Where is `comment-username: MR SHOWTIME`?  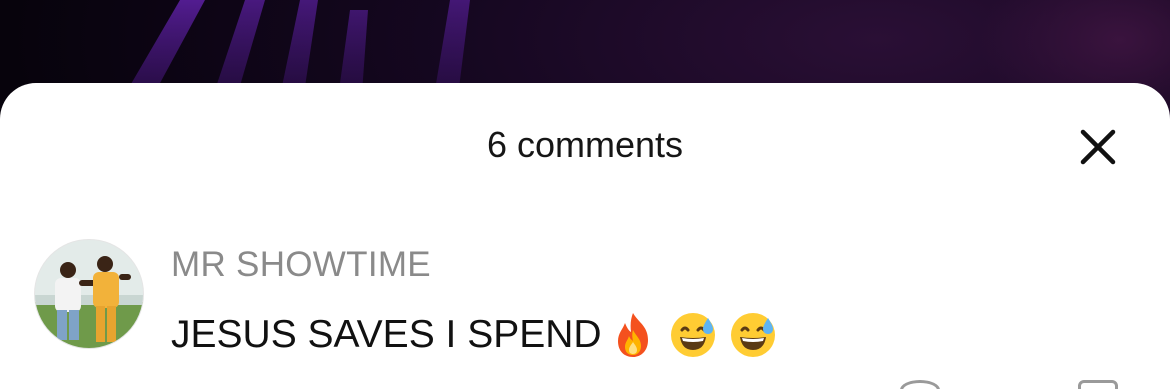 comment-username: MR SHOWTIME is located at coordinates (301, 265).